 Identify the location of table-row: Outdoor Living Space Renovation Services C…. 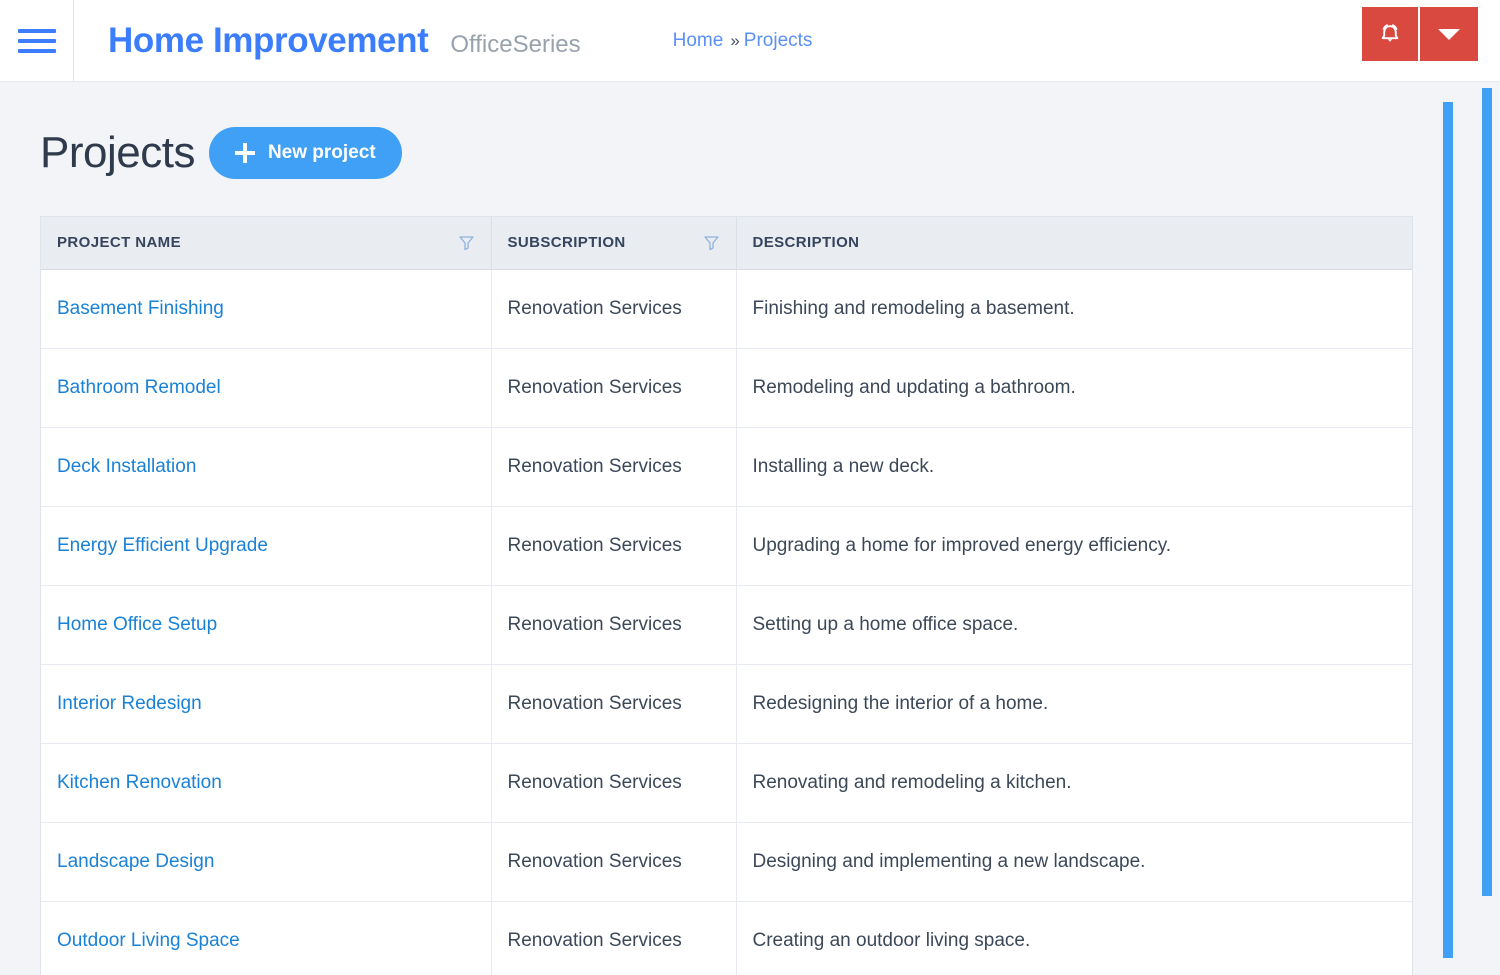
(726, 938).